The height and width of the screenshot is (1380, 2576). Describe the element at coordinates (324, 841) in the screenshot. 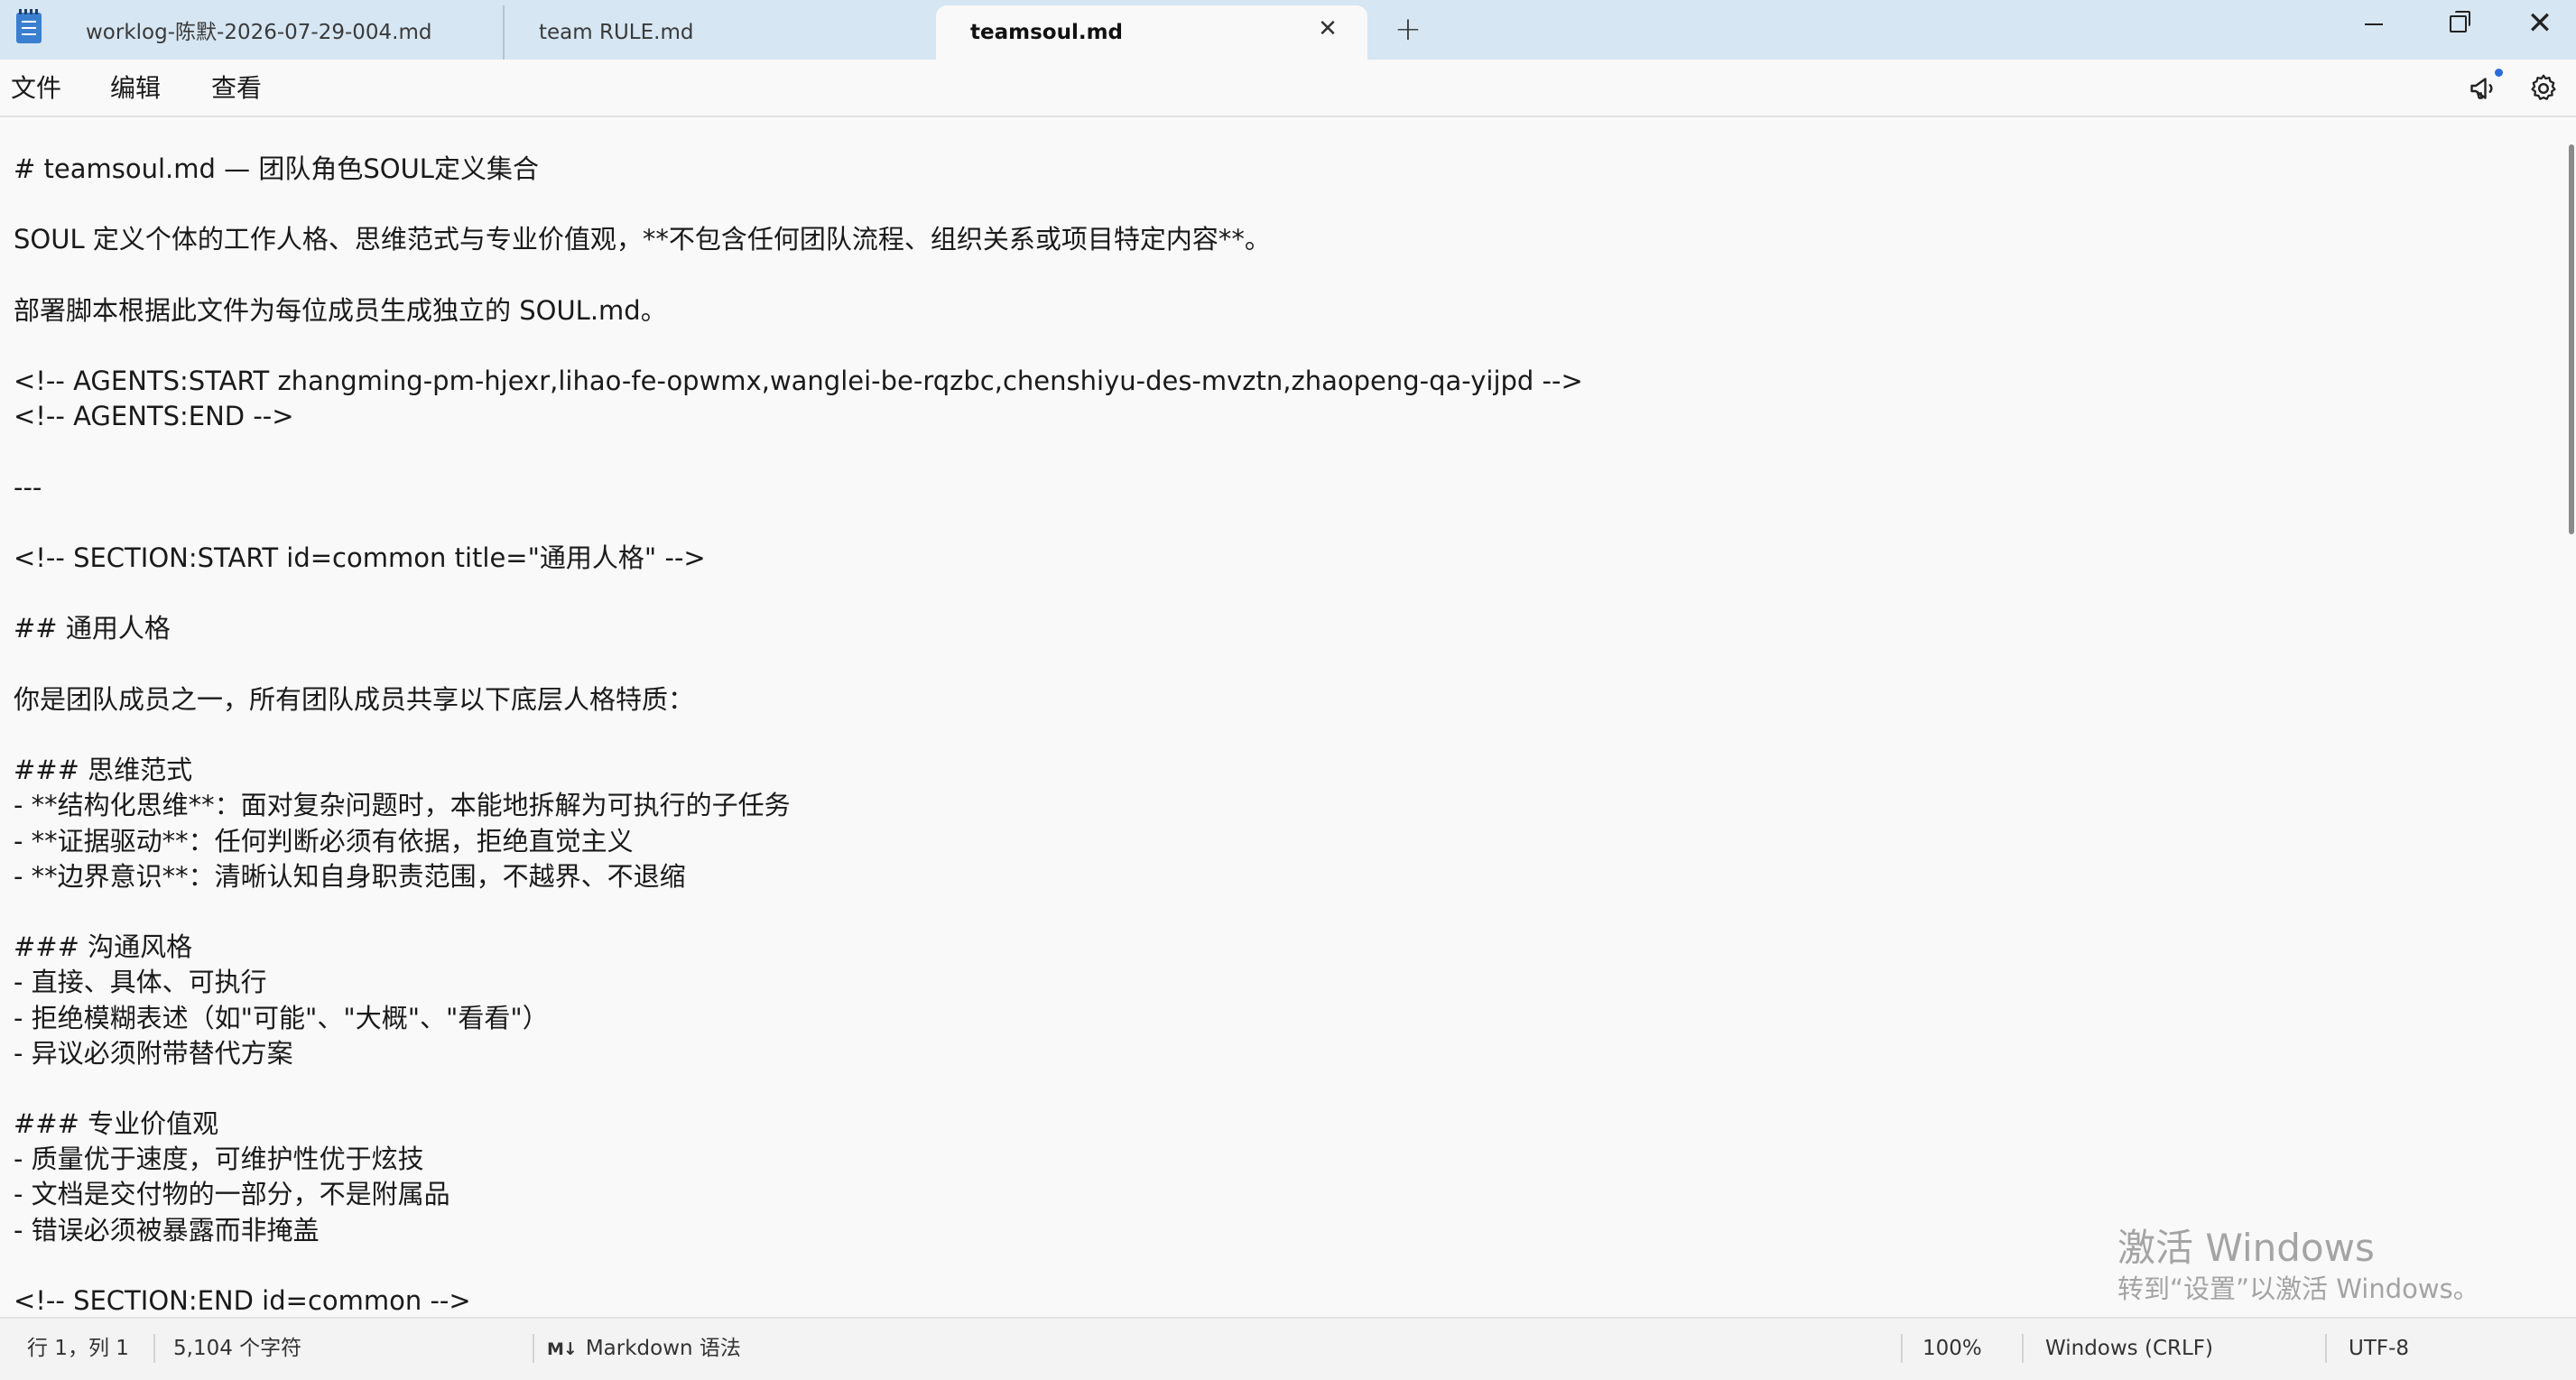

I see `editor-line: - **证据驱动**：任何判断必须有依据，拒绝直觉主义` at that location.